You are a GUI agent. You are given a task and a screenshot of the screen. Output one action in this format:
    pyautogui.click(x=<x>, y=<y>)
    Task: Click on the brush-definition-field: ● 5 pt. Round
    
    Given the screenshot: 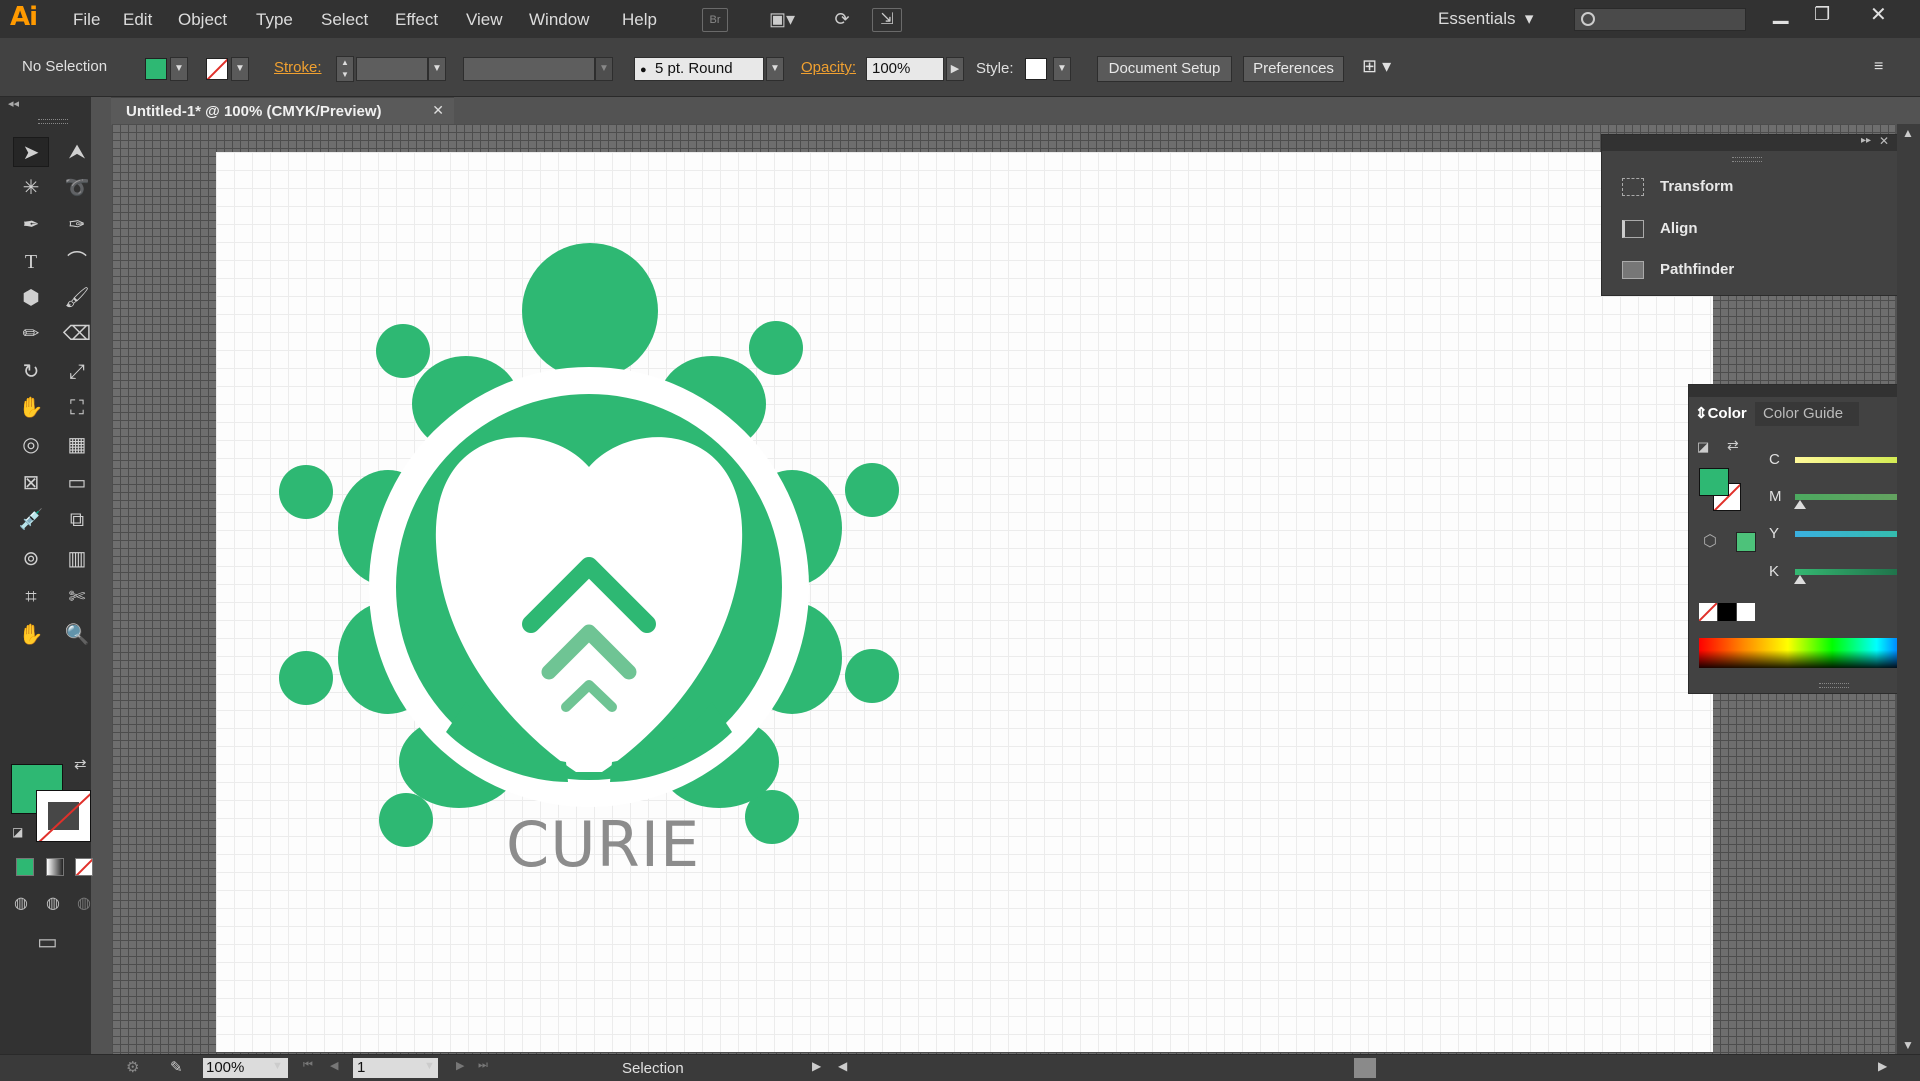 What is the action you would take?
    pyautogui.click(x=699, y=69)
    